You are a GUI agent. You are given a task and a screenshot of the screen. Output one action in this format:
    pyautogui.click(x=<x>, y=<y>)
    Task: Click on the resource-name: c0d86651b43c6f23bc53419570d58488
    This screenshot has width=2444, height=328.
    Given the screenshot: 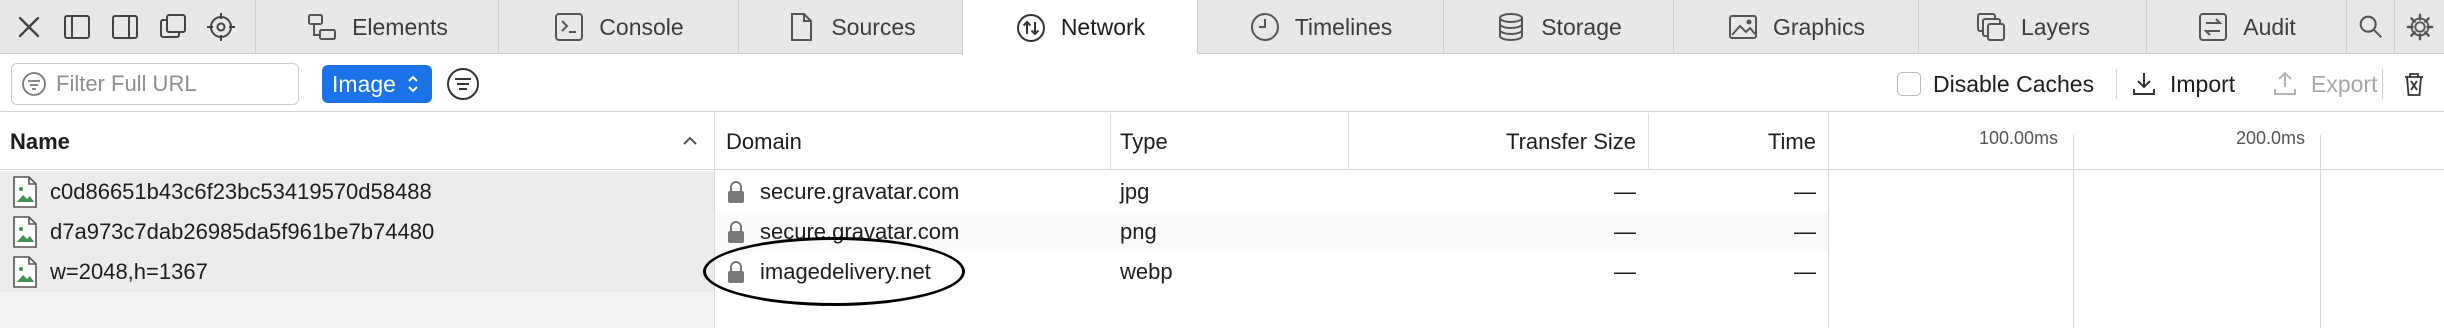 What is the action you would take?
    pyautogui.click(x=241, y=191)
    